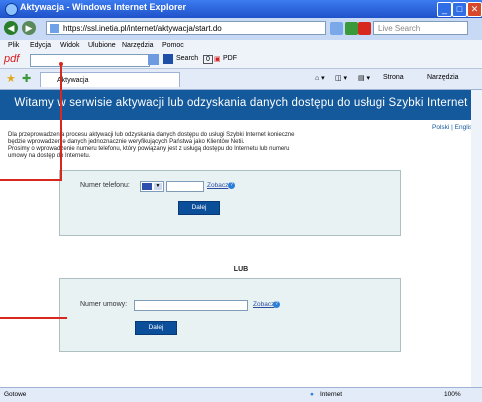 Image resolution: width=482 pixels, height=402 pixels. Describe the element at coordinates (364, 78) in the screenshot. I see `print-icon: ▤ ▾` at that location.